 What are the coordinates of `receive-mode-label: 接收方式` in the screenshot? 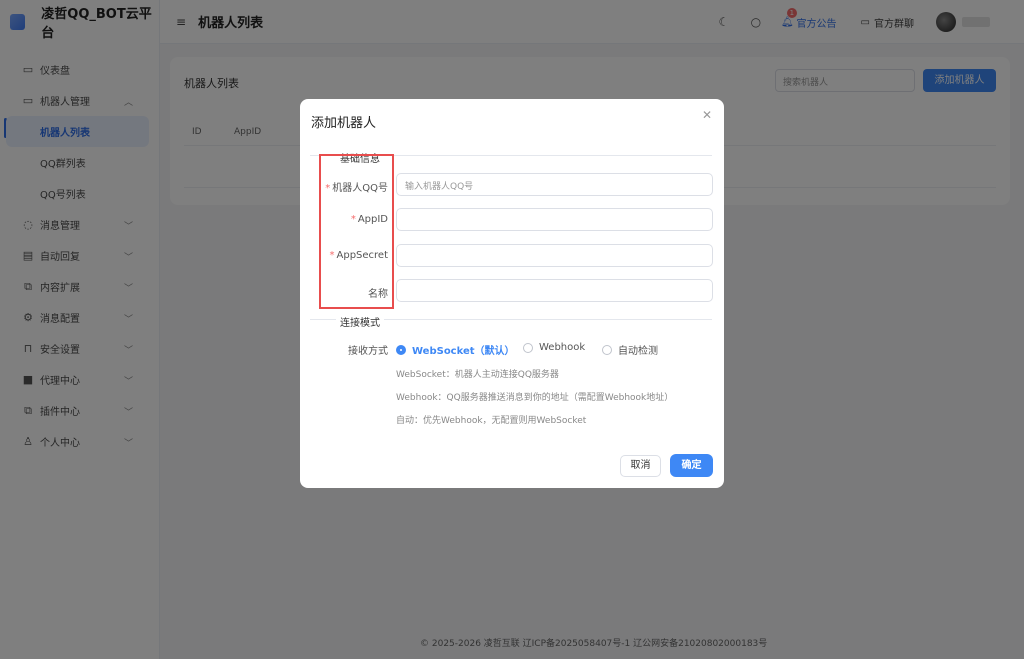 It's located at (368, 351).